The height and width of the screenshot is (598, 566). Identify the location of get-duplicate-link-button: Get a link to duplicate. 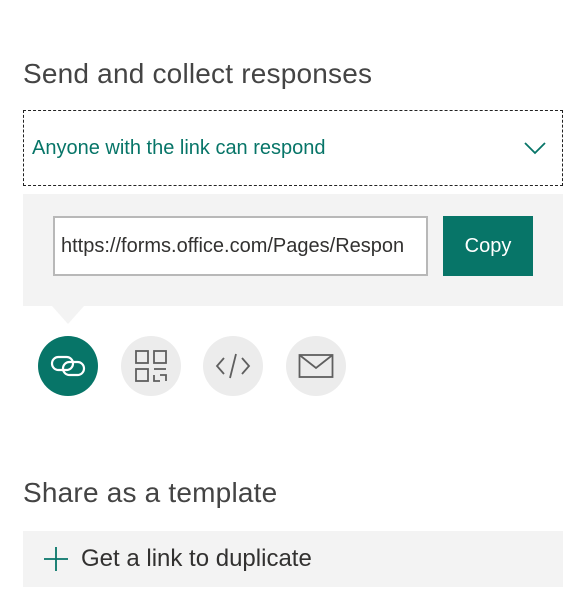
(293, 559).